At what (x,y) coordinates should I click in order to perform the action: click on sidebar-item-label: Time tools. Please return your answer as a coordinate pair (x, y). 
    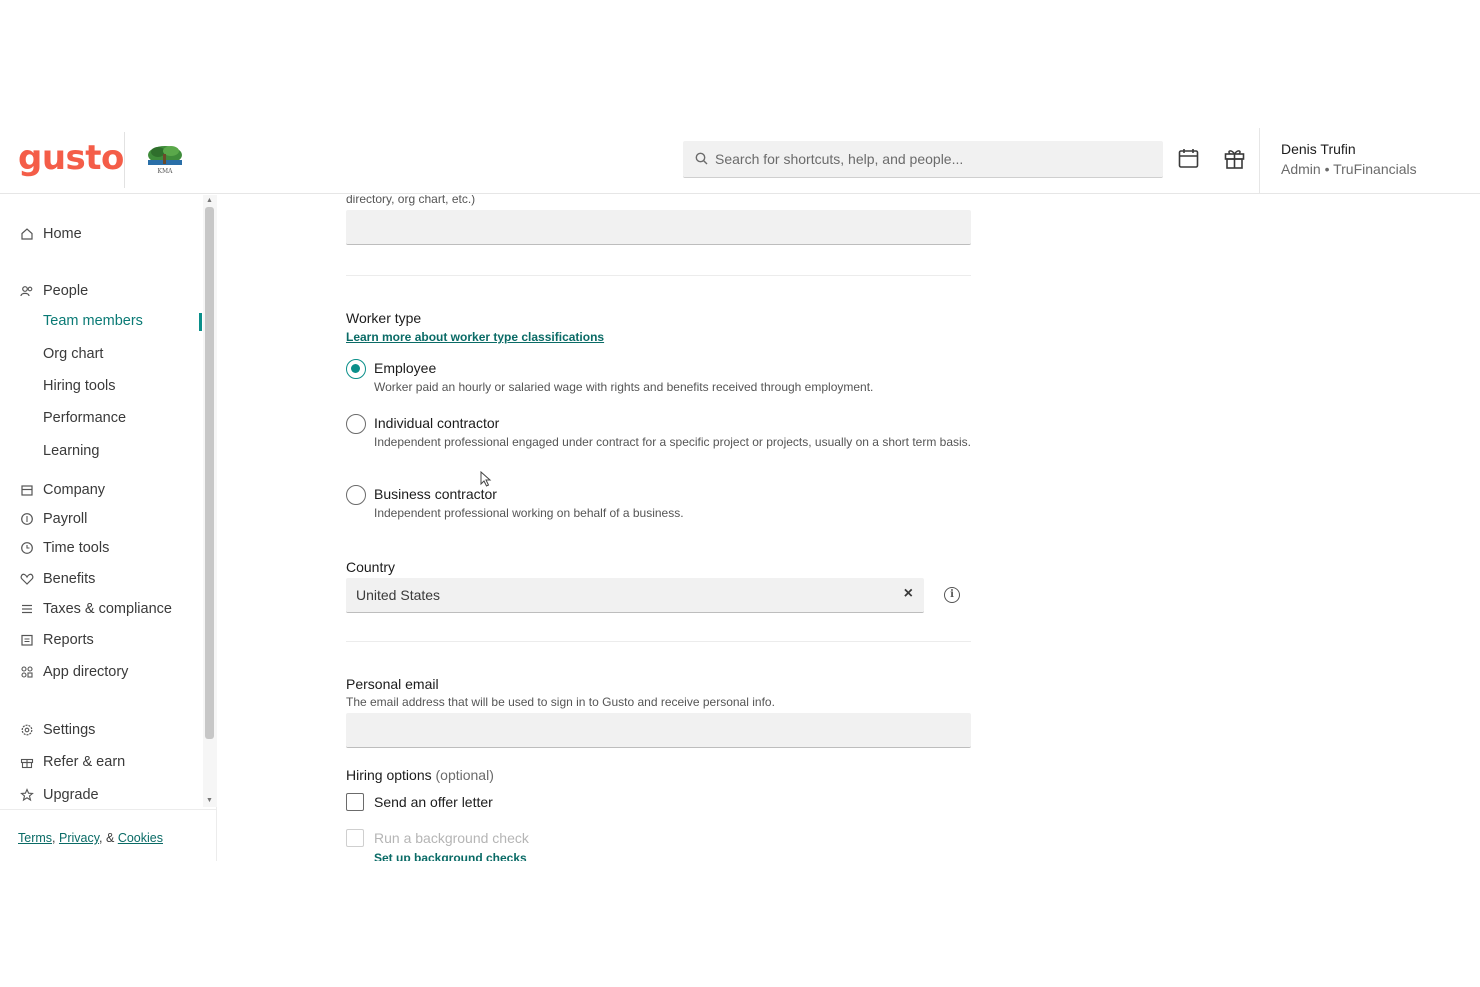
    Looking at the image, I should click on (76, 548).